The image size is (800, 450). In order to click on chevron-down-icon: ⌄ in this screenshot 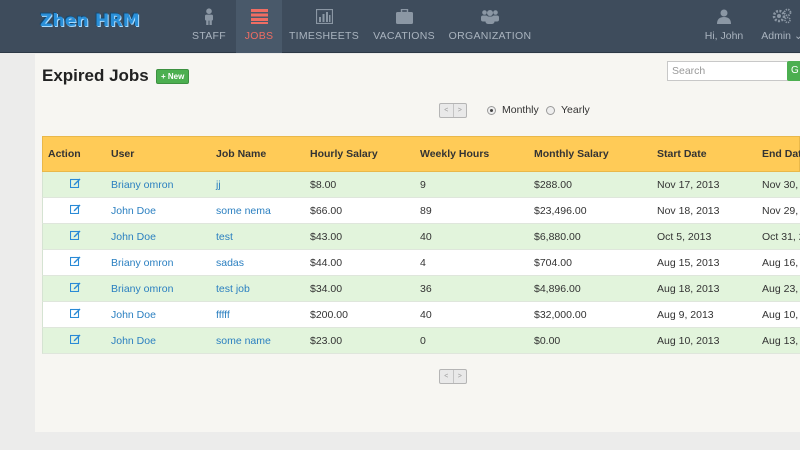, I will do `click(796, 36)`.